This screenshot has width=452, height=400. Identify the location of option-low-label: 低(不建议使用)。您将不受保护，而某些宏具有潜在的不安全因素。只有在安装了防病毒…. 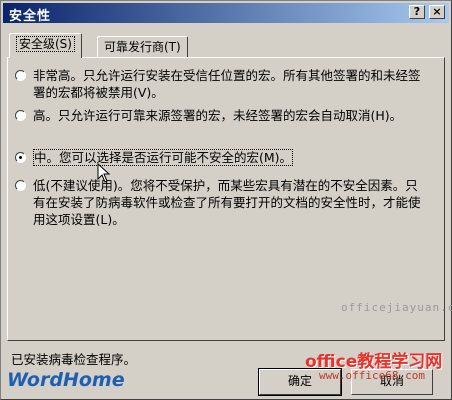
(227, 202).